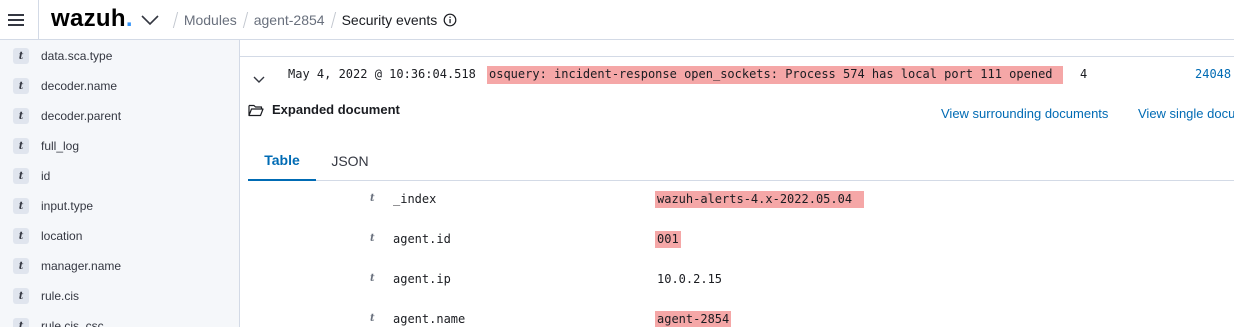 This screenshot has height=327, width=1234. What do you see at coordinates (690, 279) in the screenshot?
I see `field-value: 10.0.2.15` at bounding box center [690, 279].